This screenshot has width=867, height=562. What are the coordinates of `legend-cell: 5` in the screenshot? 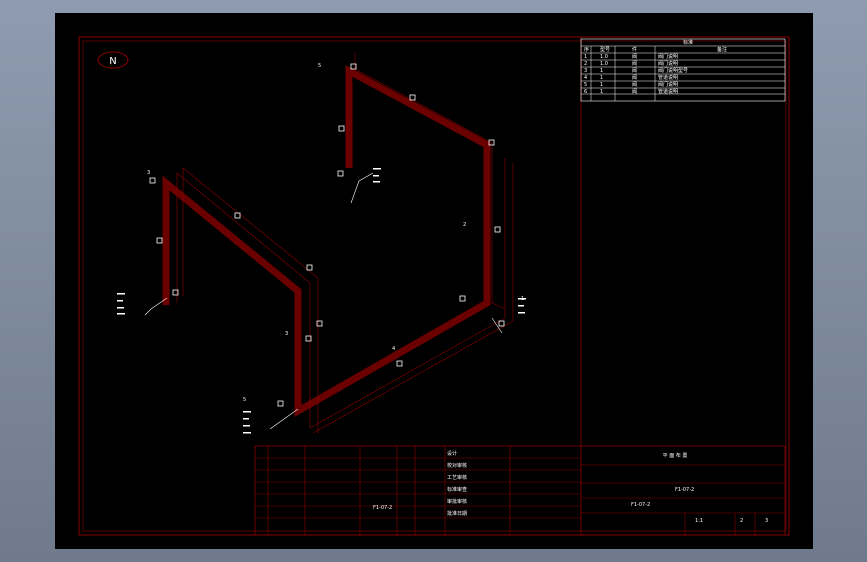 It's located at (585, 85).